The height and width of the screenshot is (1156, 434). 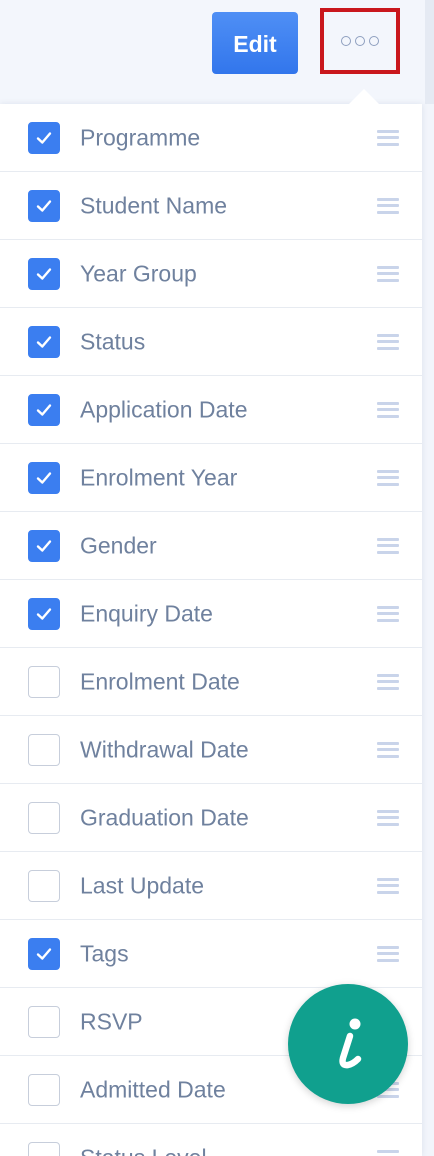 I want to click on column-option-row: Tags, so click(x=211, y=954).